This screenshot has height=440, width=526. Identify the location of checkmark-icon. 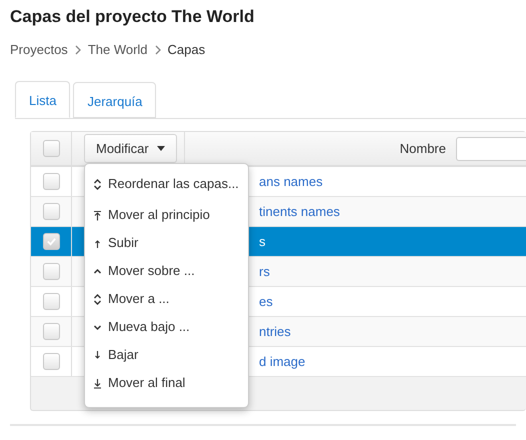
(51, 241).